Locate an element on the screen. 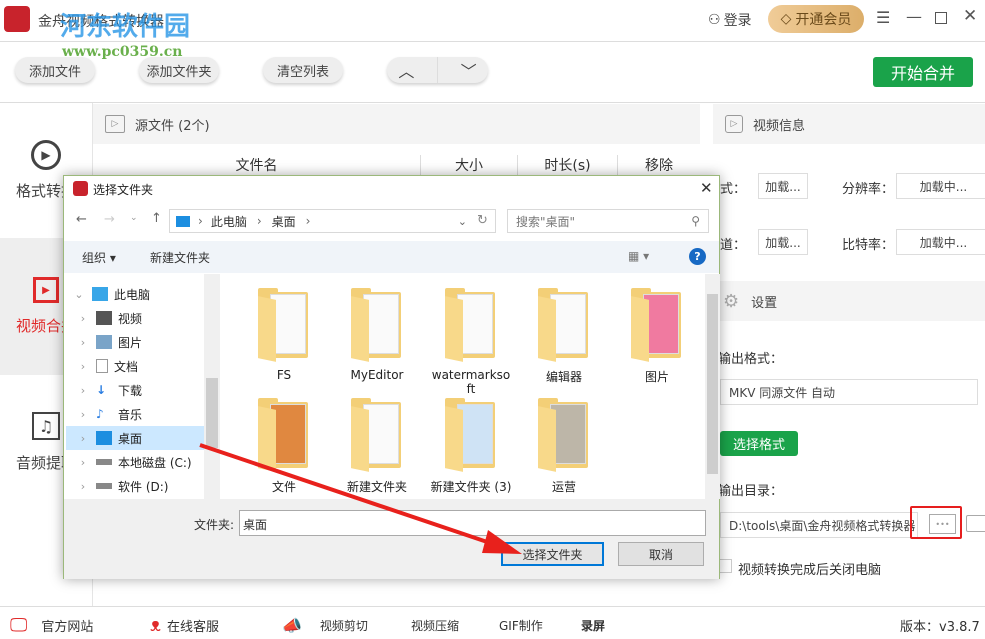 This screenshot has width=985, height=639. annotation-arrow is located at coordinates (360, 498).